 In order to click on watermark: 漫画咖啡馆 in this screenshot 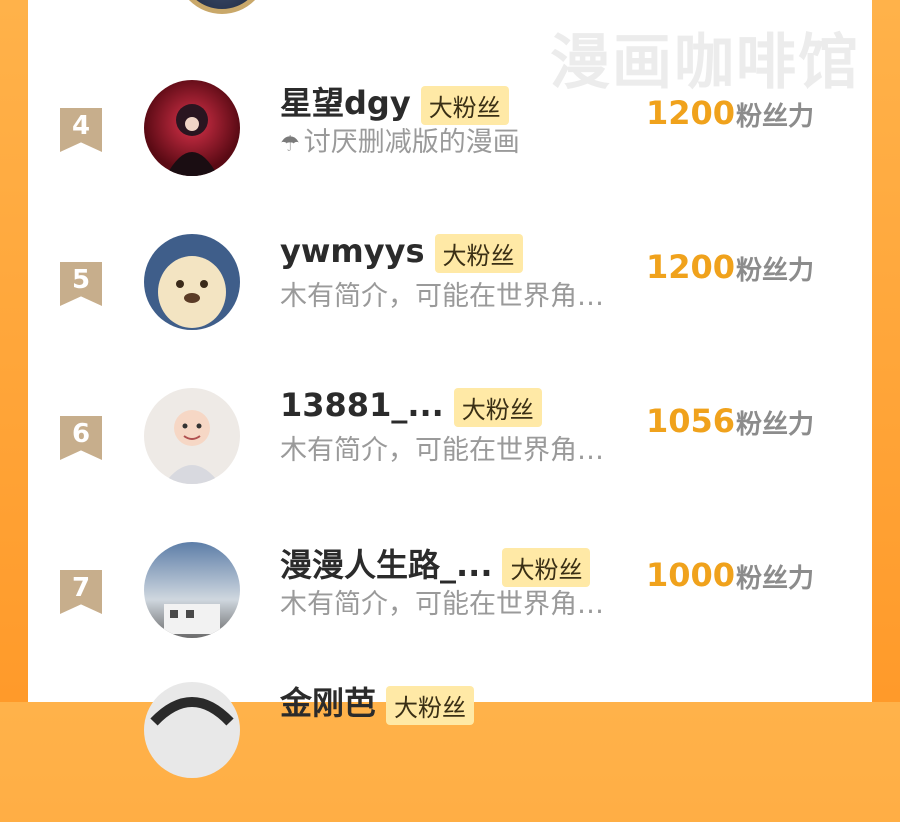, I will do `click(705, 63)`.